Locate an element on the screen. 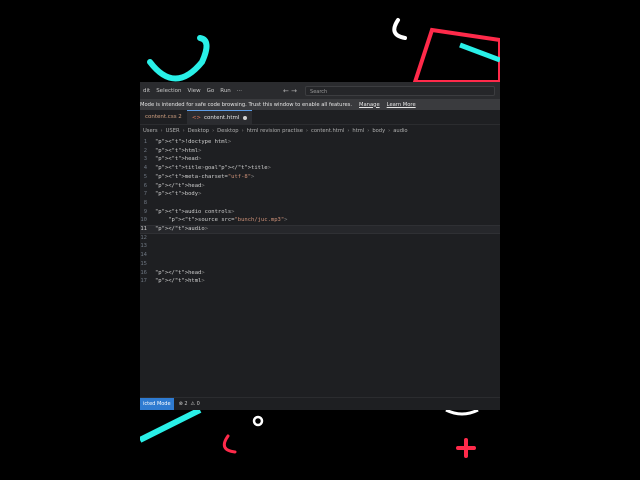  code-line: "p"><"t">head> is located at coordinates (178, 159).